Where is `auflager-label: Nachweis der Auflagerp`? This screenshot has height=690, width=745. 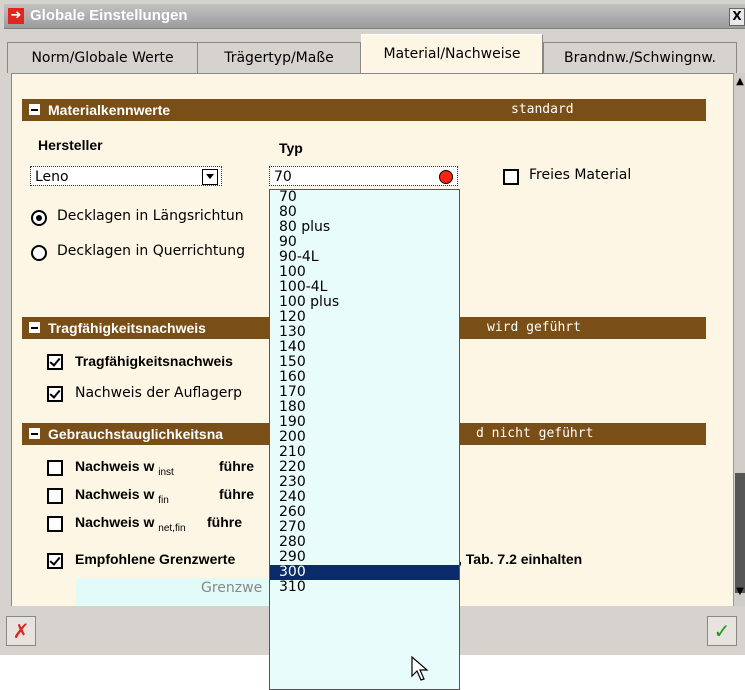 auflager-label: Nachweis der Auflagerp is located at coordinates (159, 393).